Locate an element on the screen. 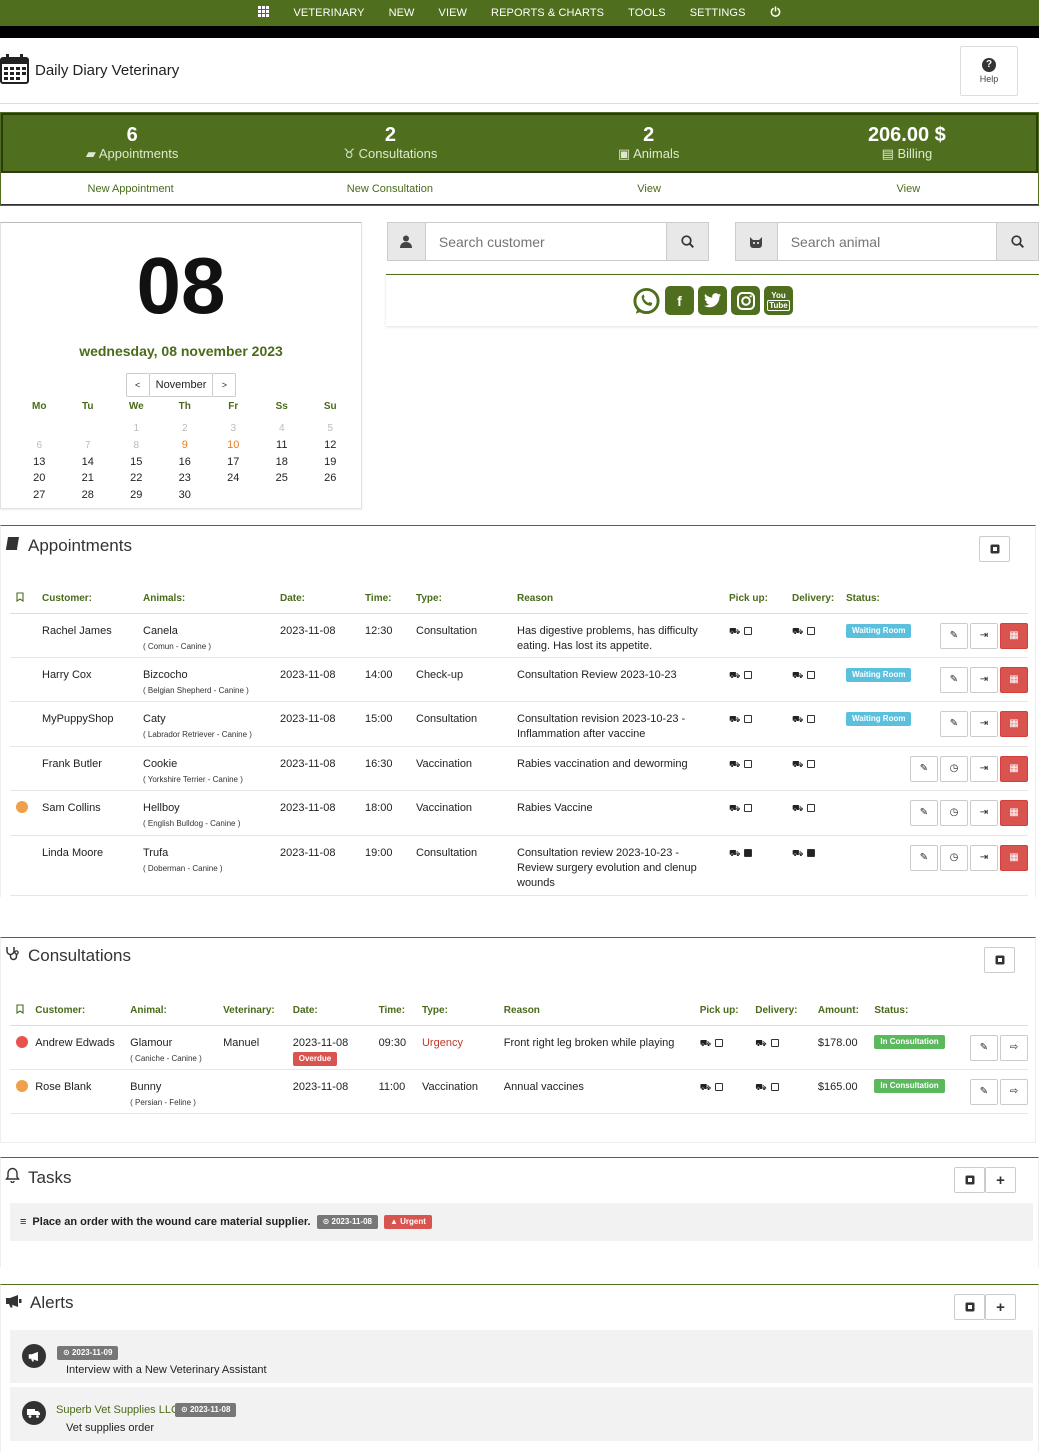 The height and width of the screenshot is (1452, 1039). column-header: Amount: is located at coordinates (846, 1011).